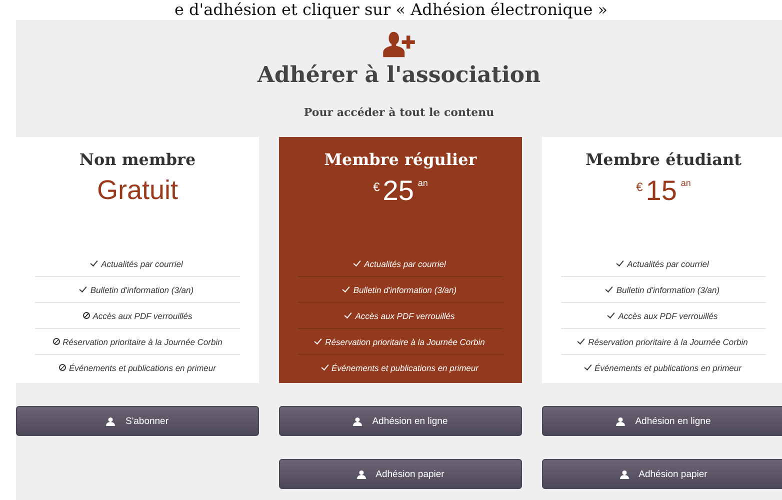  What do you see at coordinates (398, 191) in the screenshot?
I see `price-amount: 25` at bounding box center [398, 191].